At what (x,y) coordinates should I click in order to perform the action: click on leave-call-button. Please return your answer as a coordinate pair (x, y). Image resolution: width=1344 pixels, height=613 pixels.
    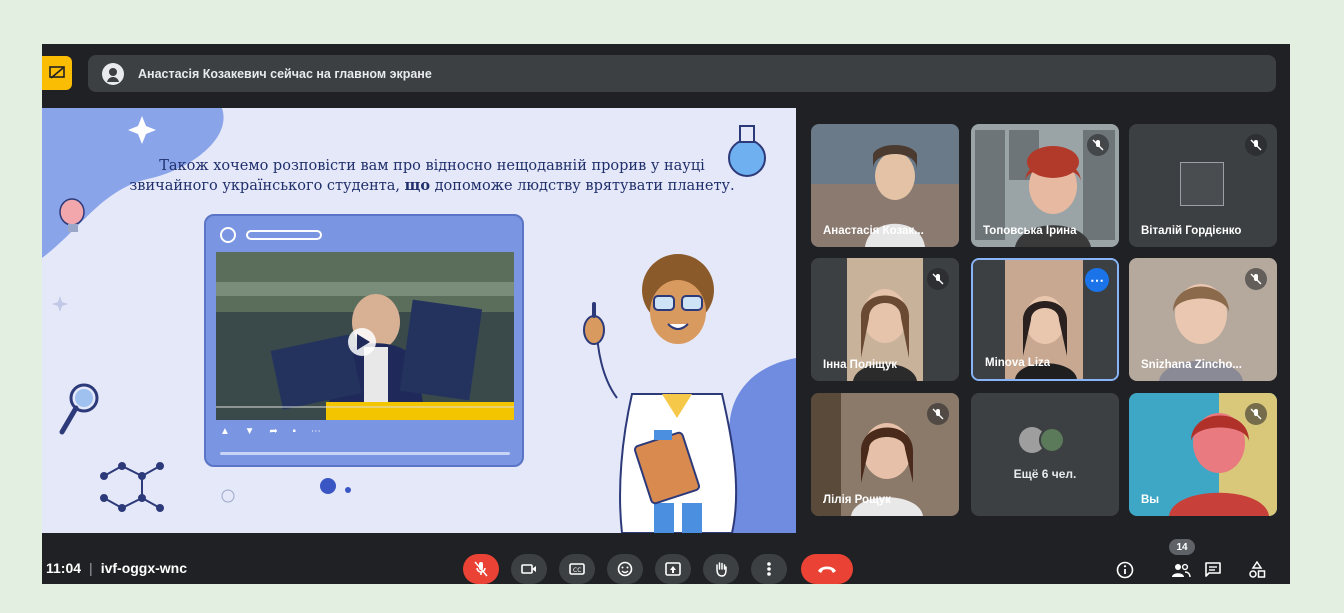
    Looking at the image, I should click on (827, 569).